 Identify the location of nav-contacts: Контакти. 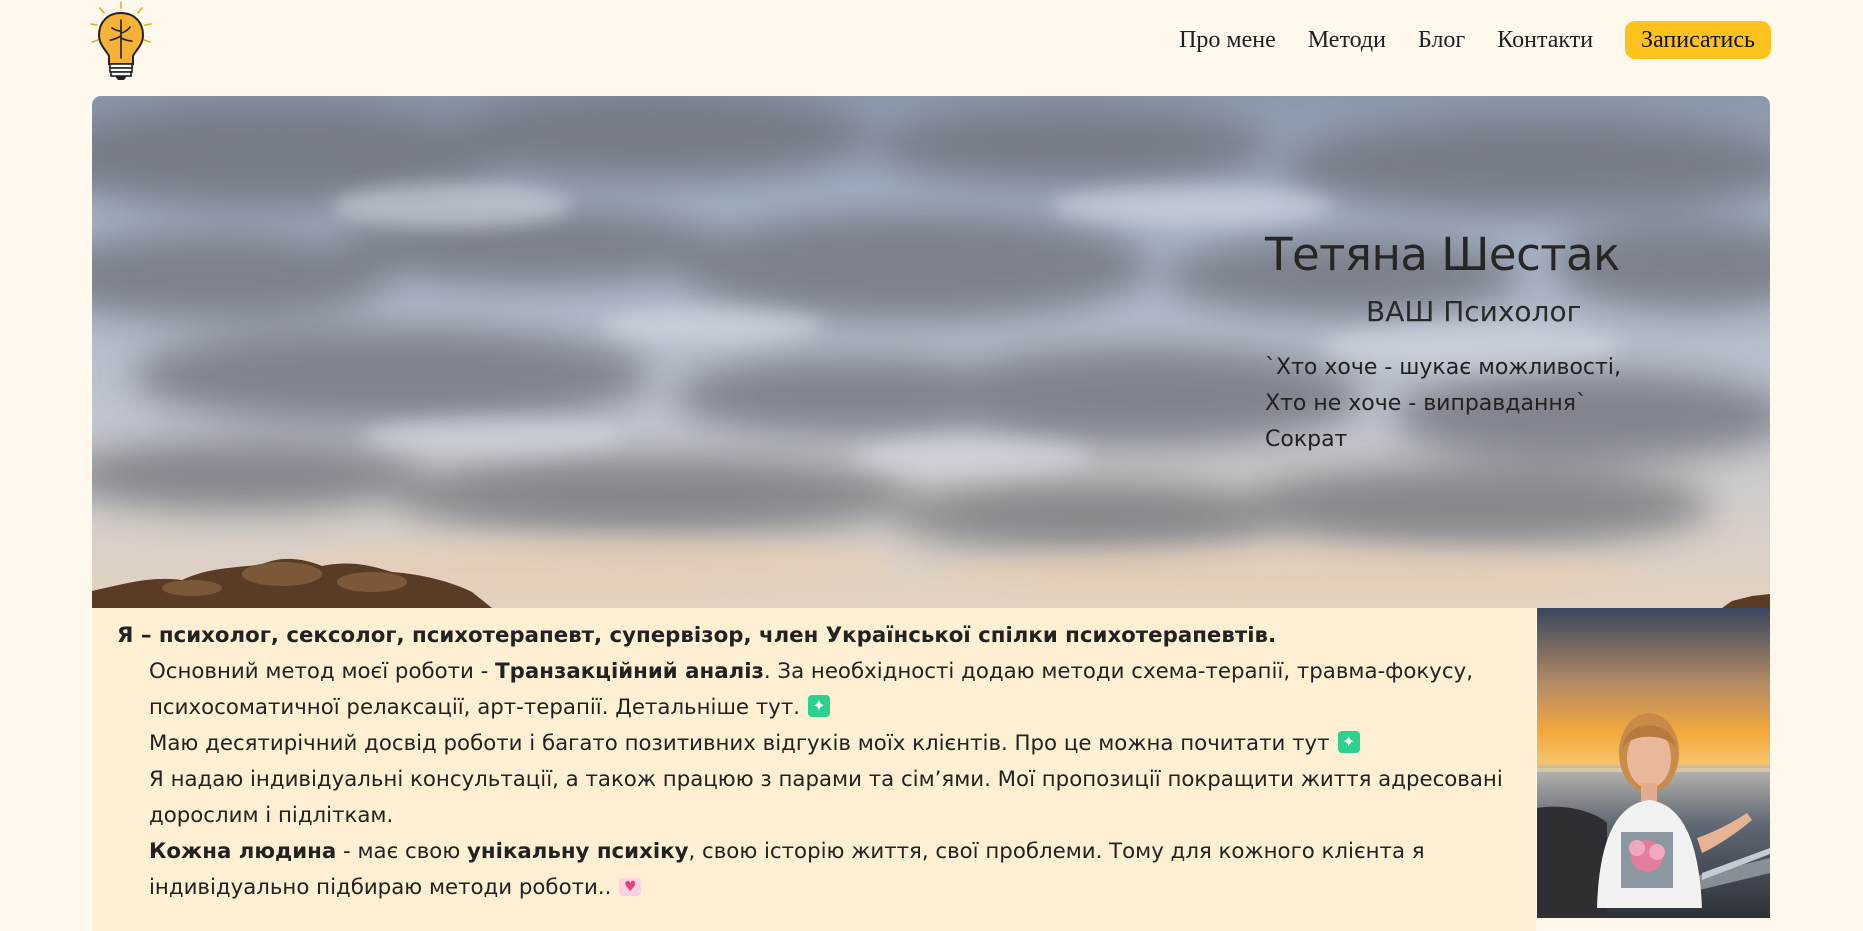
(1545, 40).